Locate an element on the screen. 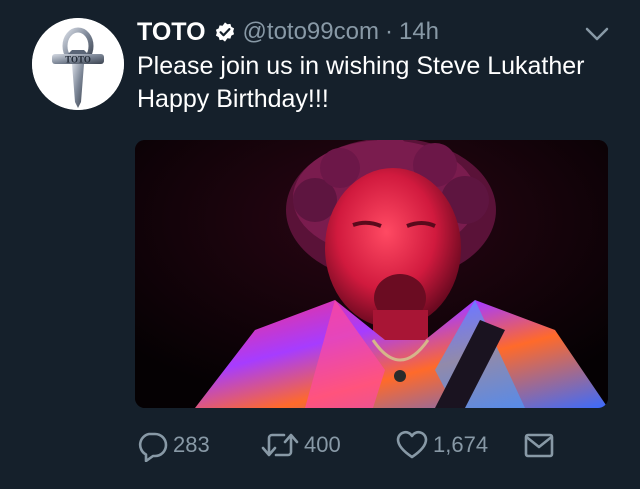  tweet-header: TOTO @toto99com · 14h is located at coordinates (288, 32).